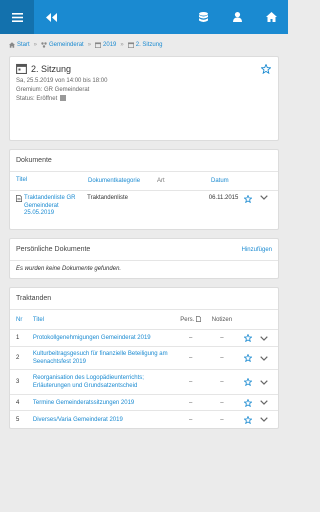 This screenshot has height=512, width=320. I want to click on breadcrumb-session: 2. Sitzung, so click(144, 45).